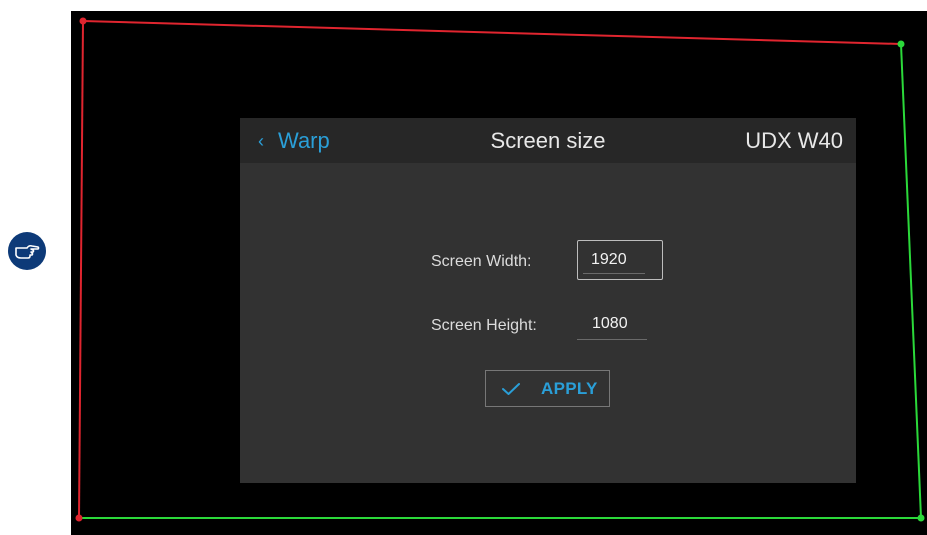 This screenshot has width=927, height=535. I want to click on screen-width-underline, so click(614, 273).